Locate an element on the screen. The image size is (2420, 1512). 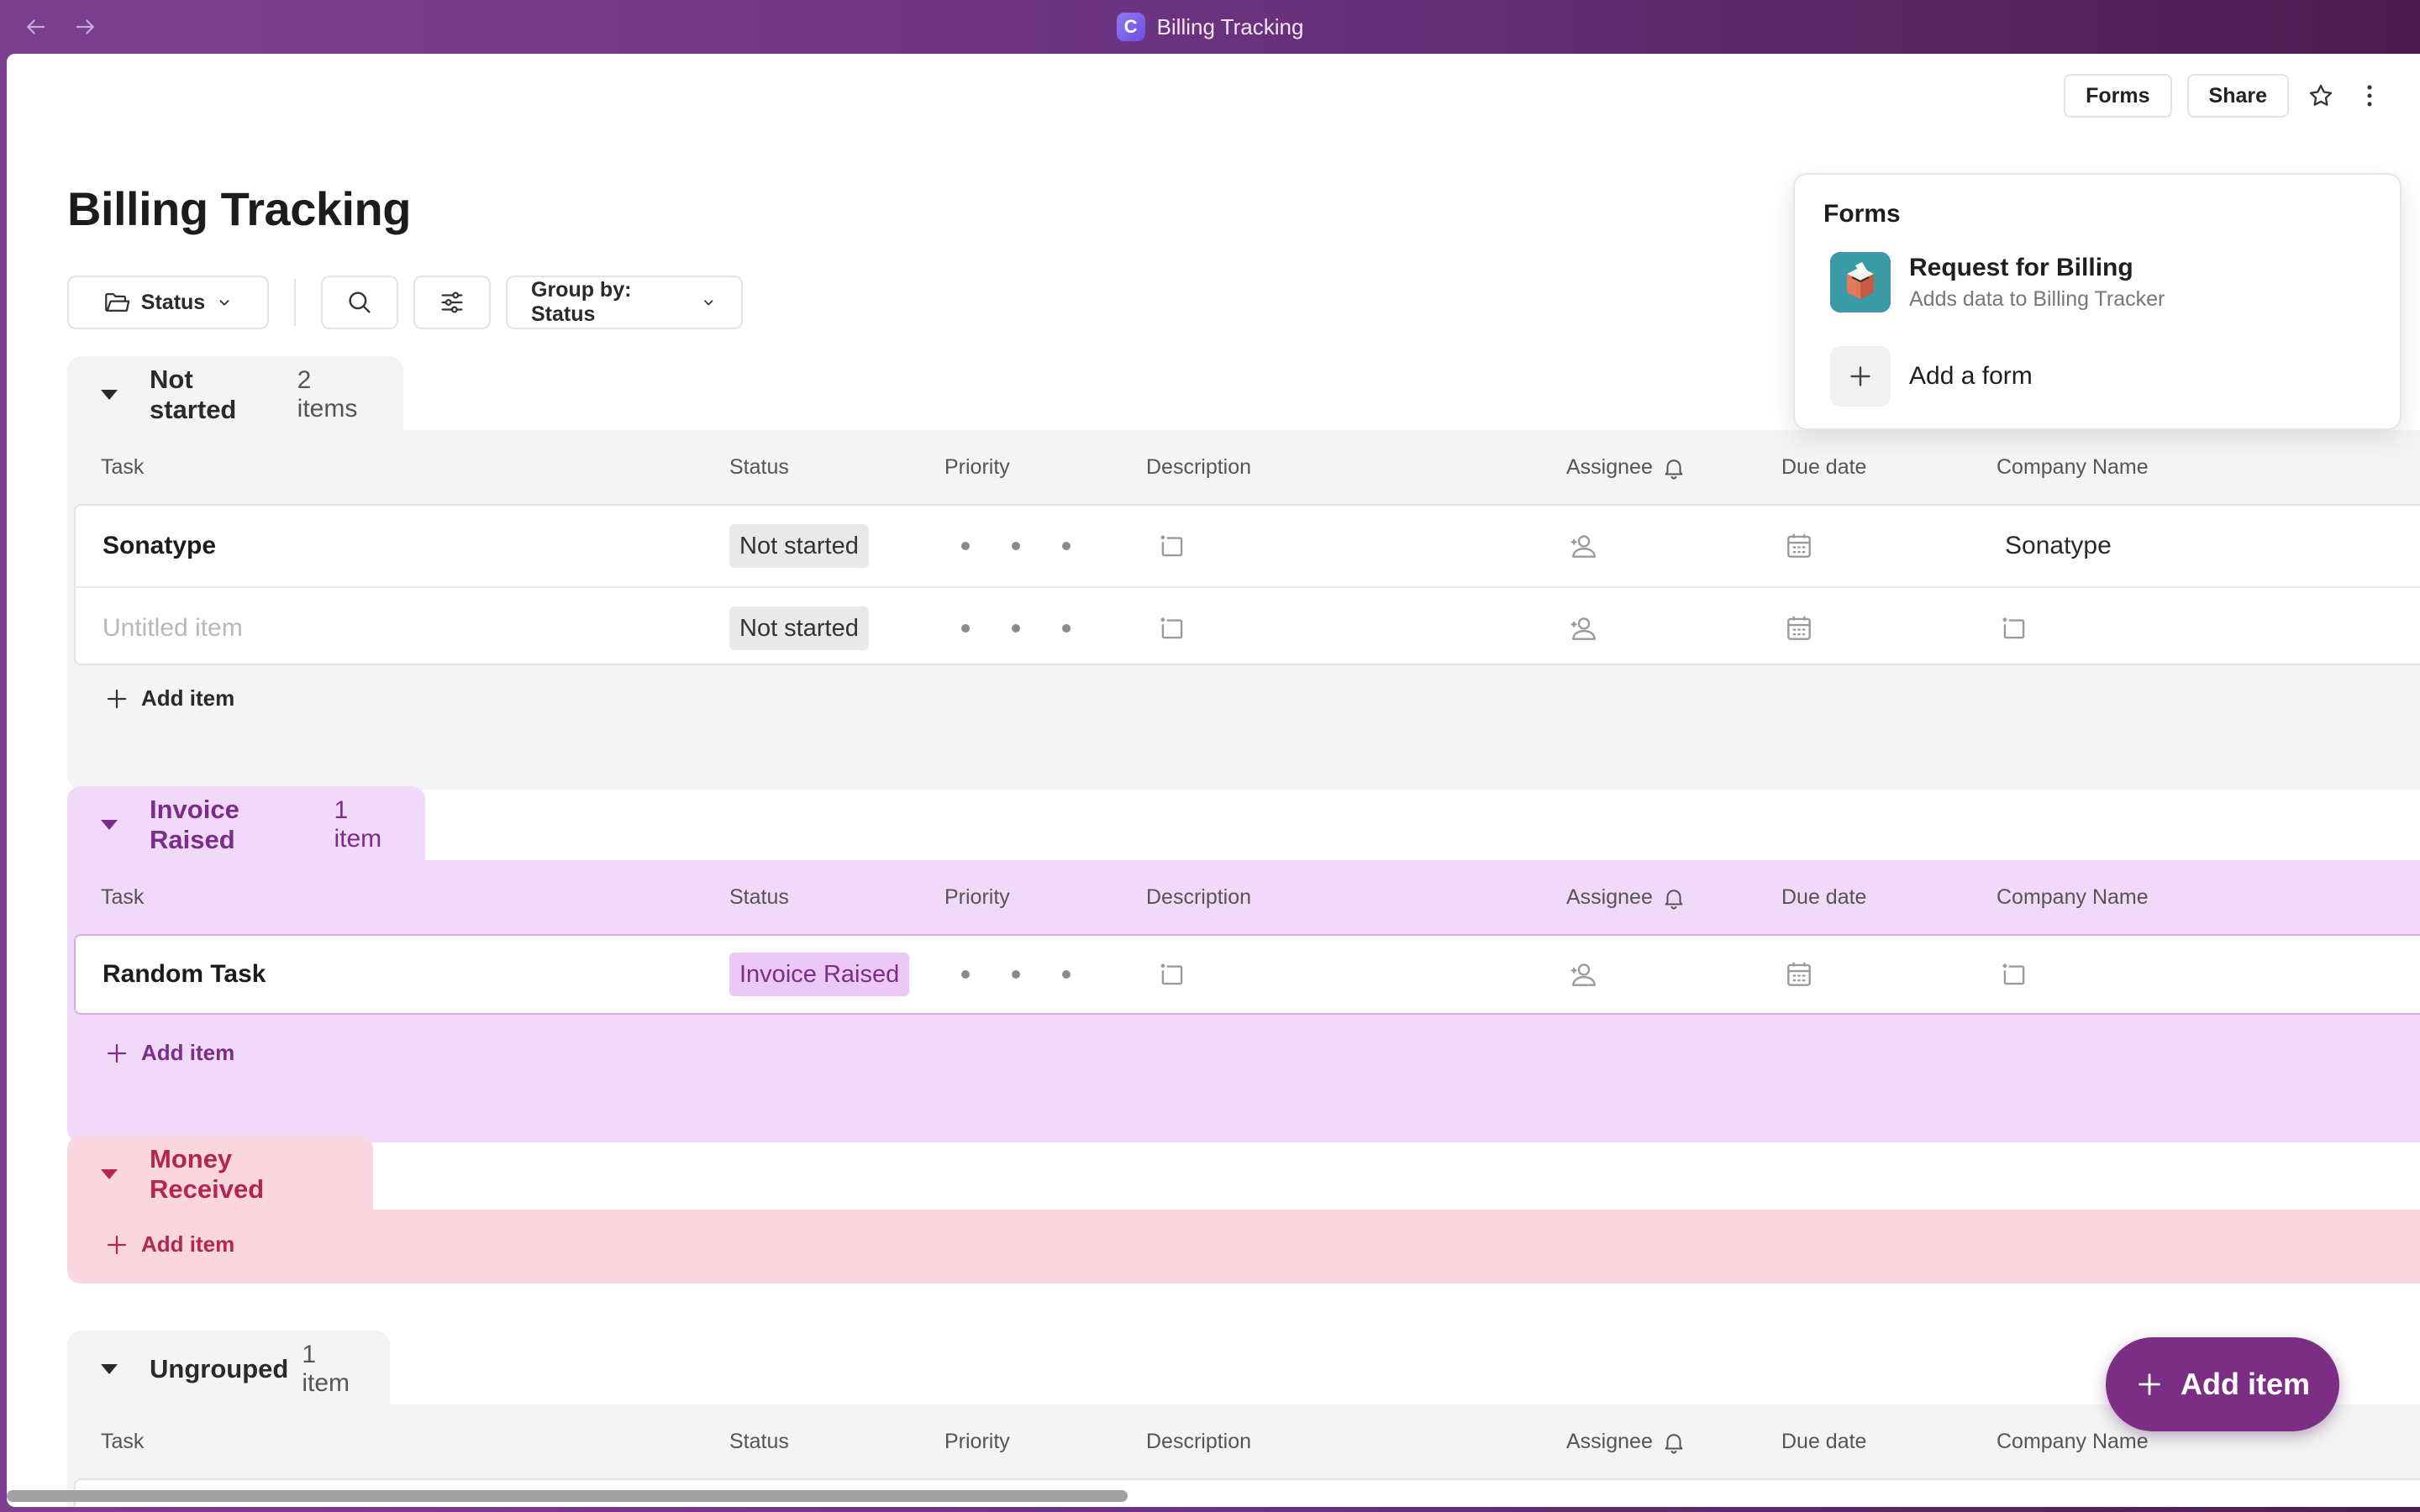
toolbar-divider is located at coordinates (295, 302).